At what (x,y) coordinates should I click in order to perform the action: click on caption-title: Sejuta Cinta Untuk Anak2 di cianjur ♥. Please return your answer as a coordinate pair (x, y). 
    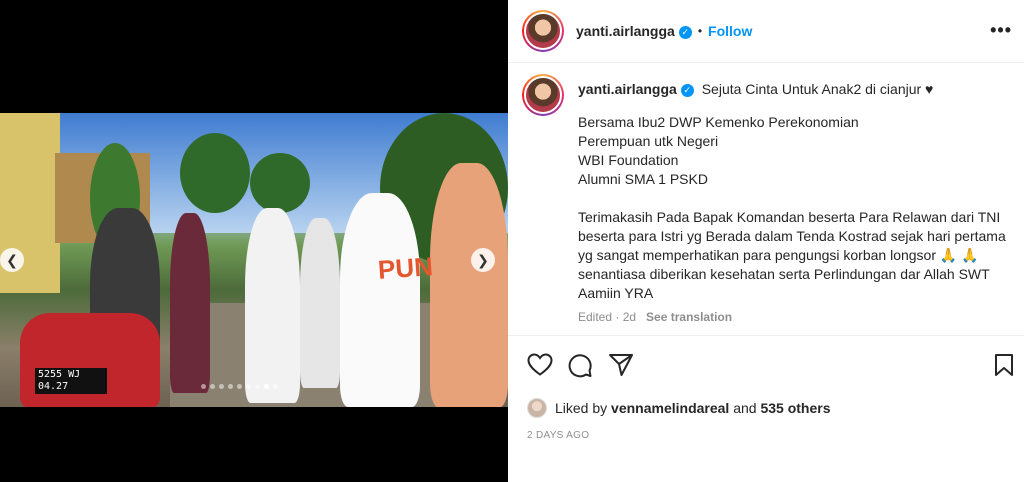
    Looking at the image, I should click on (817, 89).